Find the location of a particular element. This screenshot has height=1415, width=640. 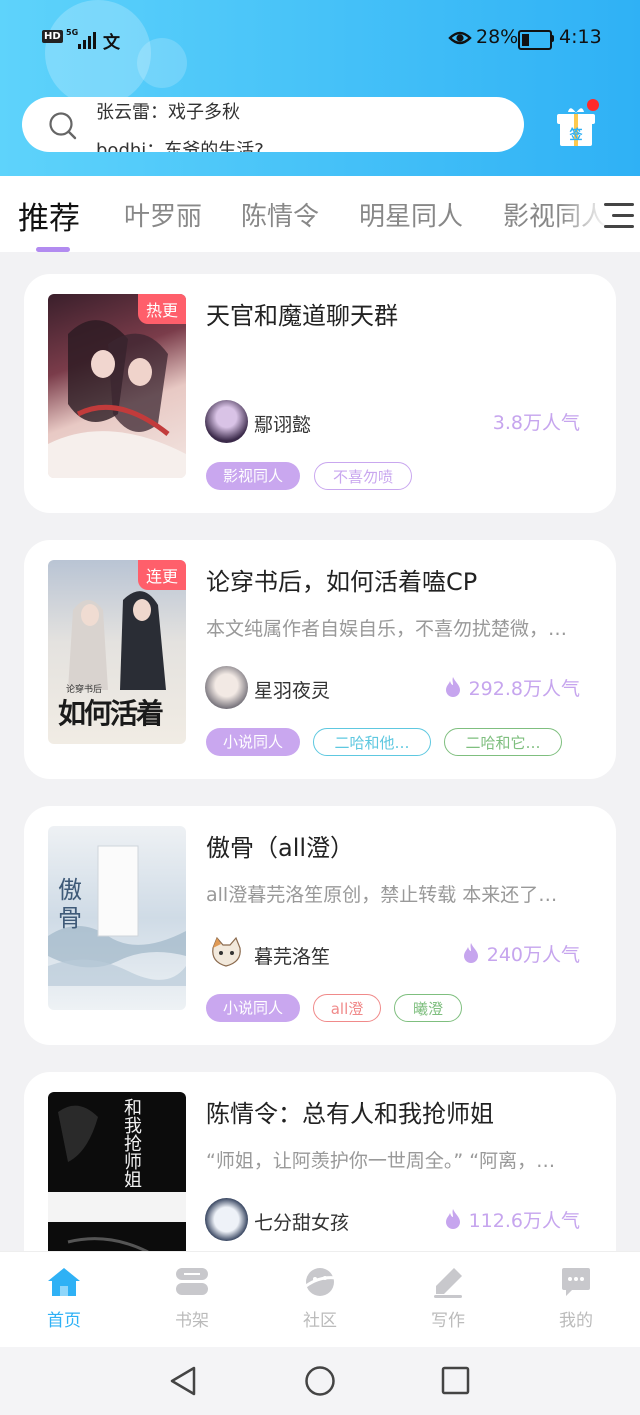

status-bar: HD 5G 文 28% 4:13 is located at coordinates (320, 40).